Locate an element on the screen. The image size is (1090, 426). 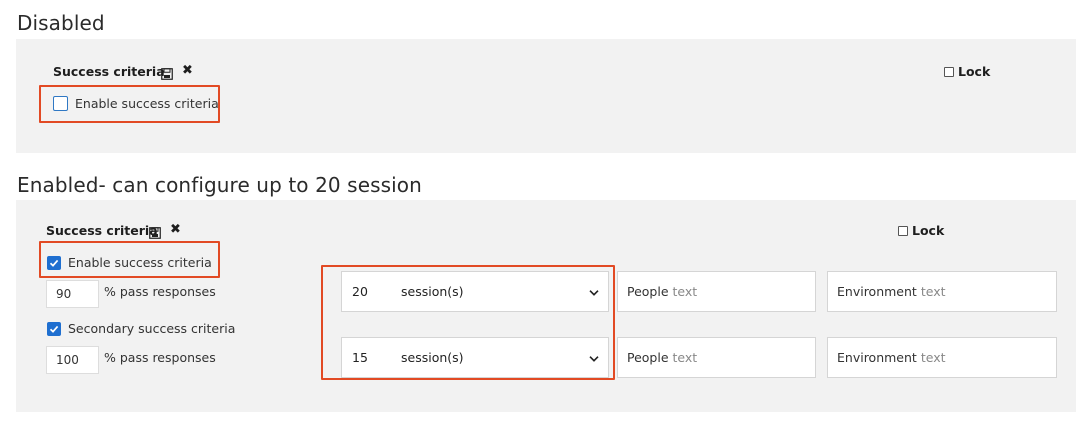
primary-pass-input: 90 is located at coordinates (72, 294).